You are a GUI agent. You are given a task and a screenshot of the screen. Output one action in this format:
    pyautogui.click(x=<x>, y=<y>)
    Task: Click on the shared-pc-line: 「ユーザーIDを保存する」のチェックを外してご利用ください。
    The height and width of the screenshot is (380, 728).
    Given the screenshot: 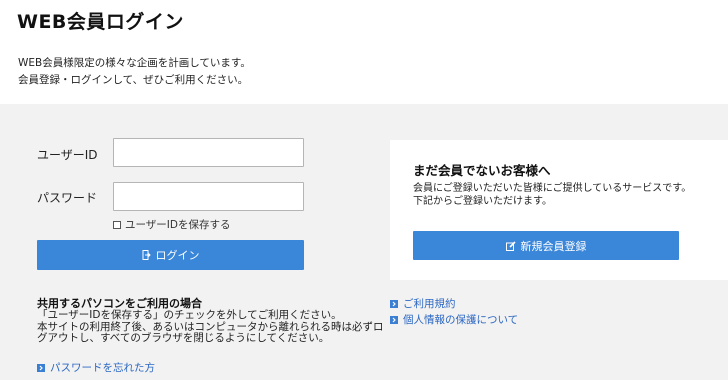 What is the action you would take?
    pyautogui.click(x=189, y=315)
    